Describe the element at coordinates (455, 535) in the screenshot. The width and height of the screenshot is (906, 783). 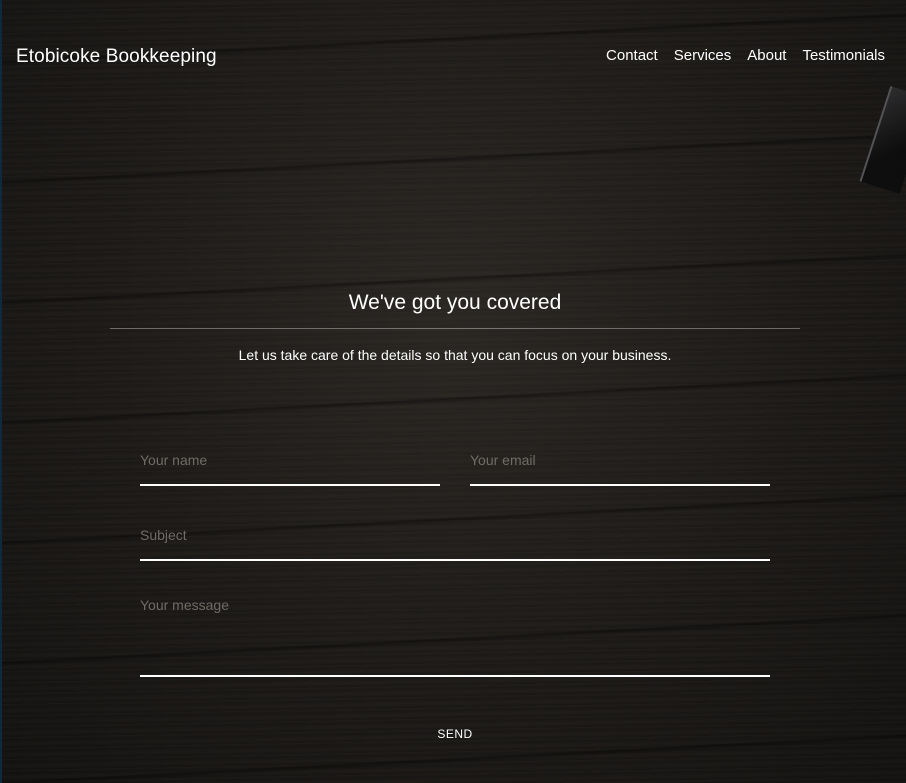
I see `subject-input` at that location.